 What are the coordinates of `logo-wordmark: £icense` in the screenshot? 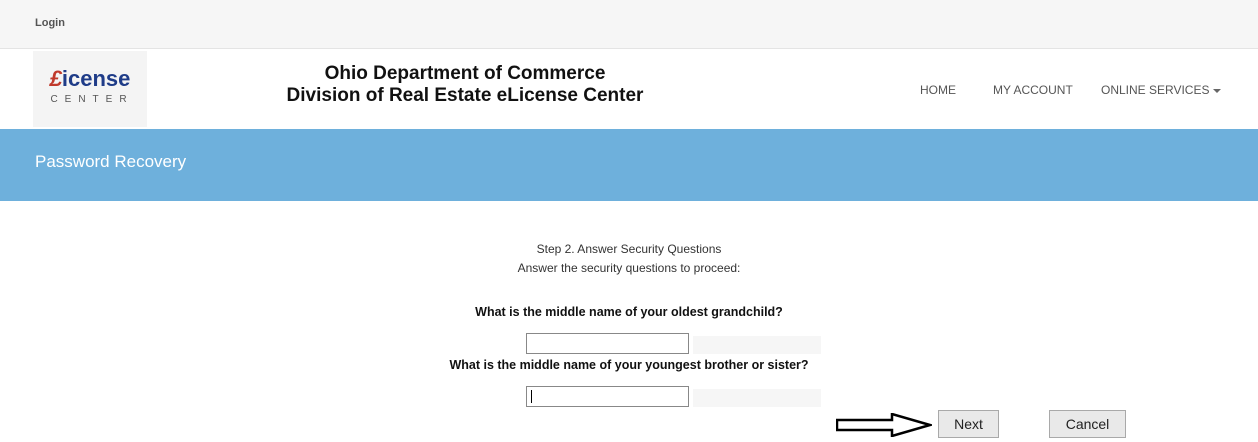 It's located at (90, 79).